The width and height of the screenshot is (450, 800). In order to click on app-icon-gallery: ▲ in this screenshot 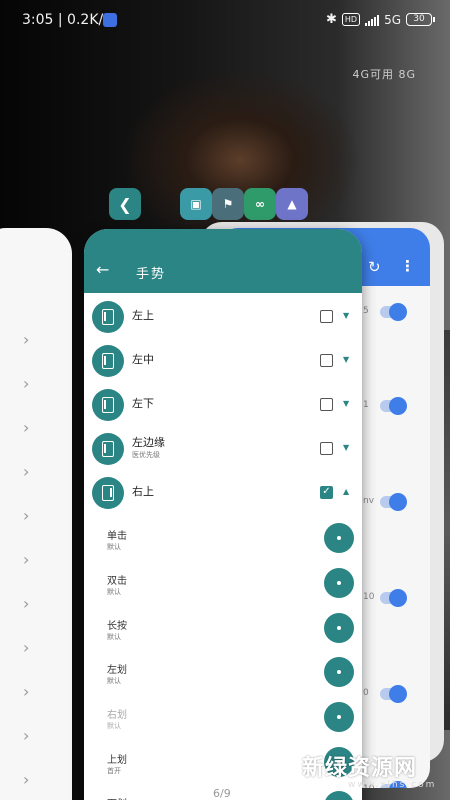, I will do `click(292, 204)`.